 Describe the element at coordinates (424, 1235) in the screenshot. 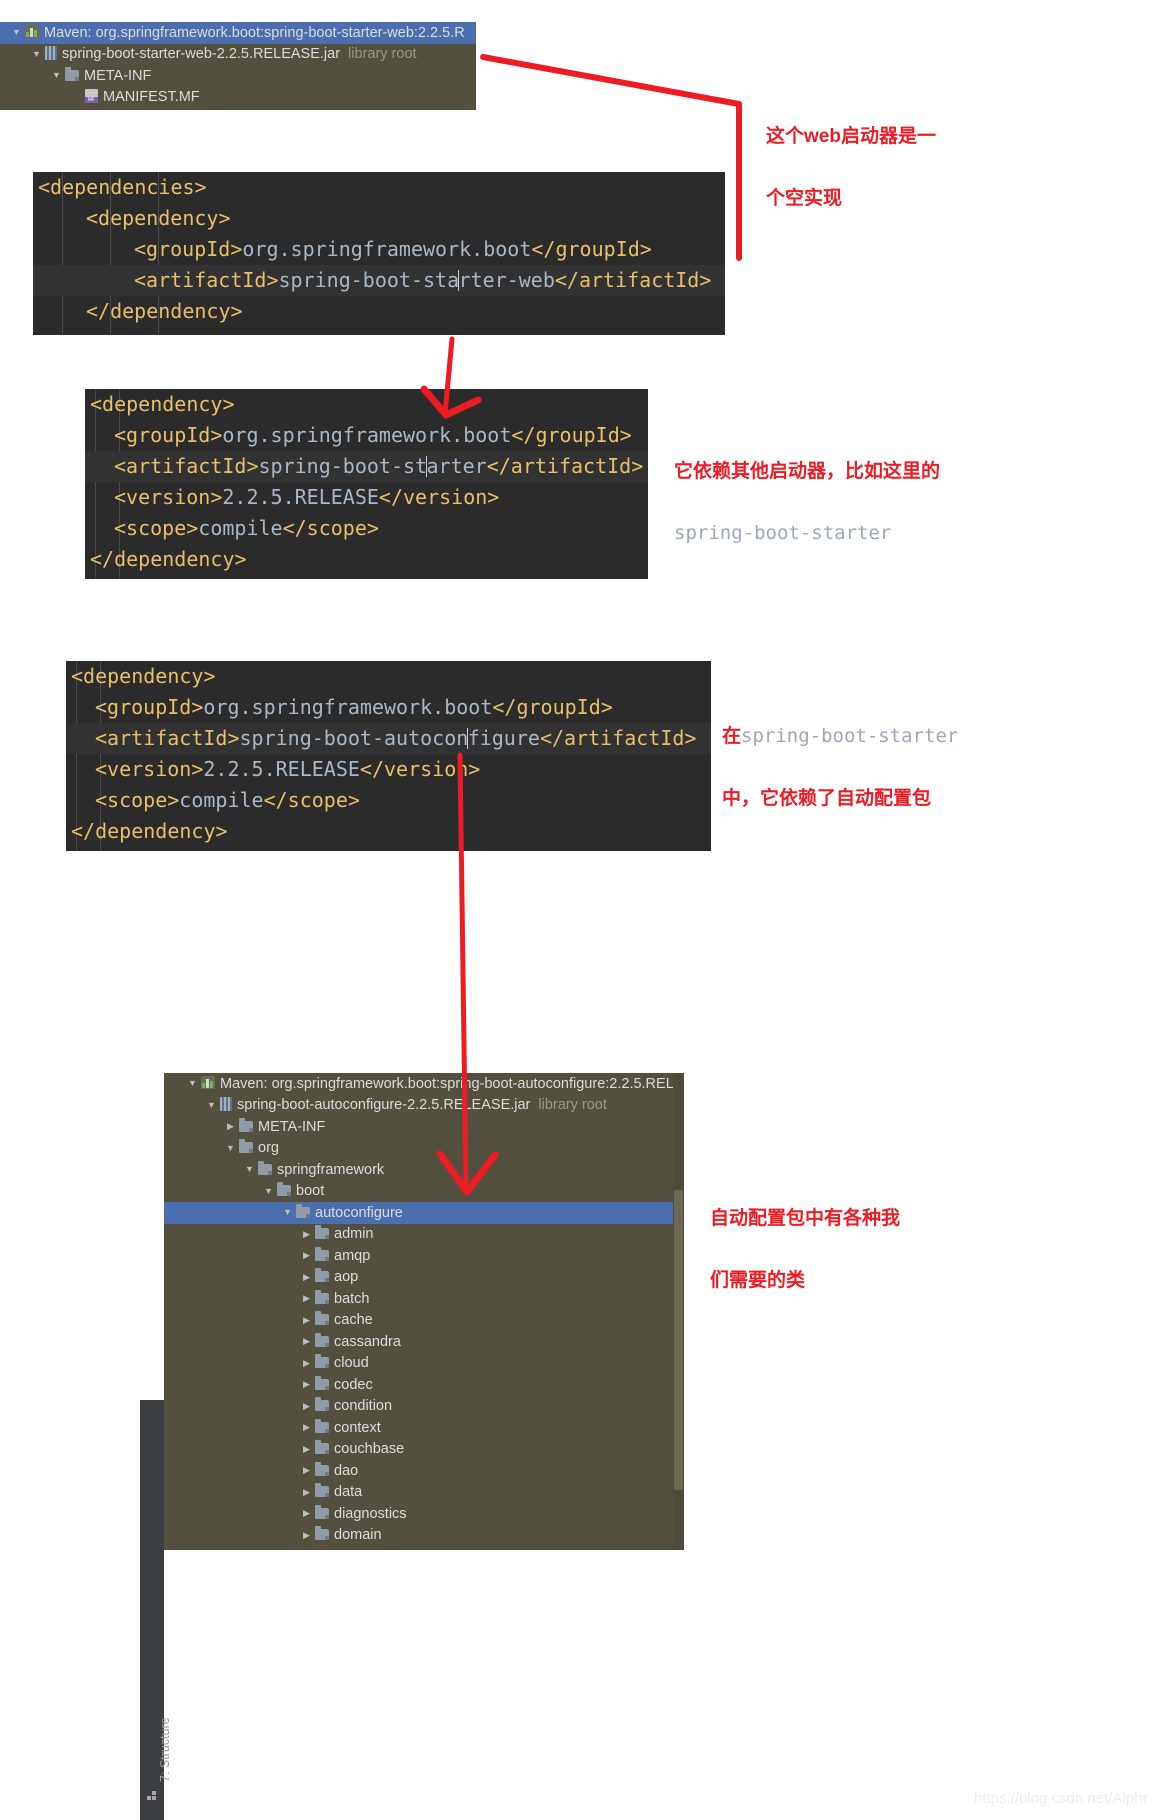

I see `tree-row: ▶ admin` at that location.